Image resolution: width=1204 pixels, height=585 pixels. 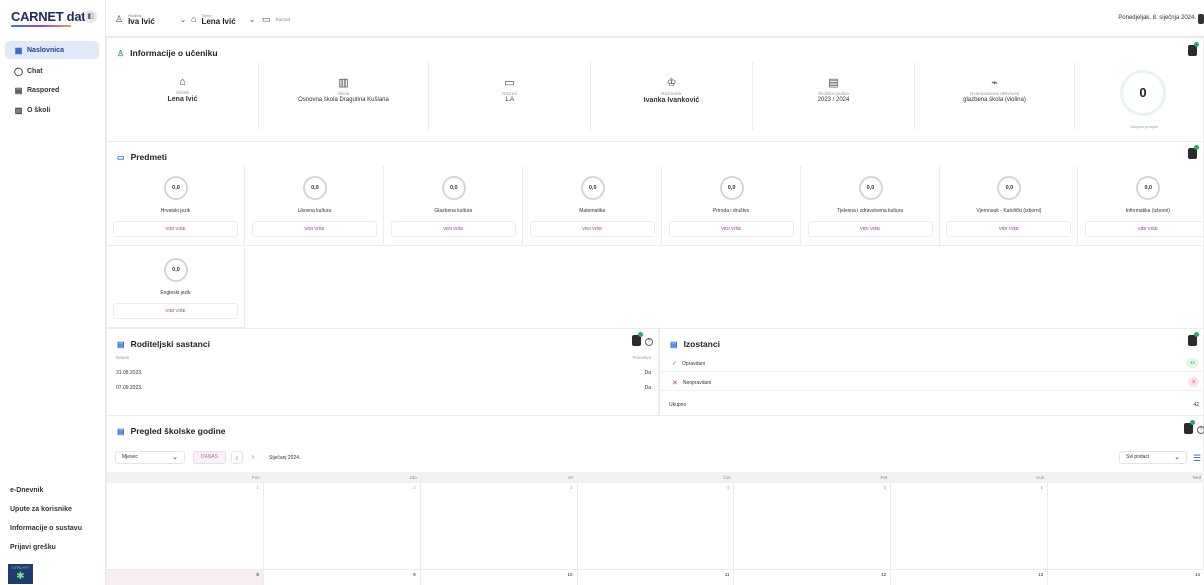 What do you see at coordinates (656, 577) in the screenshot?
I see `calendar-day-cell: 11` at bounding box center [656, 577].